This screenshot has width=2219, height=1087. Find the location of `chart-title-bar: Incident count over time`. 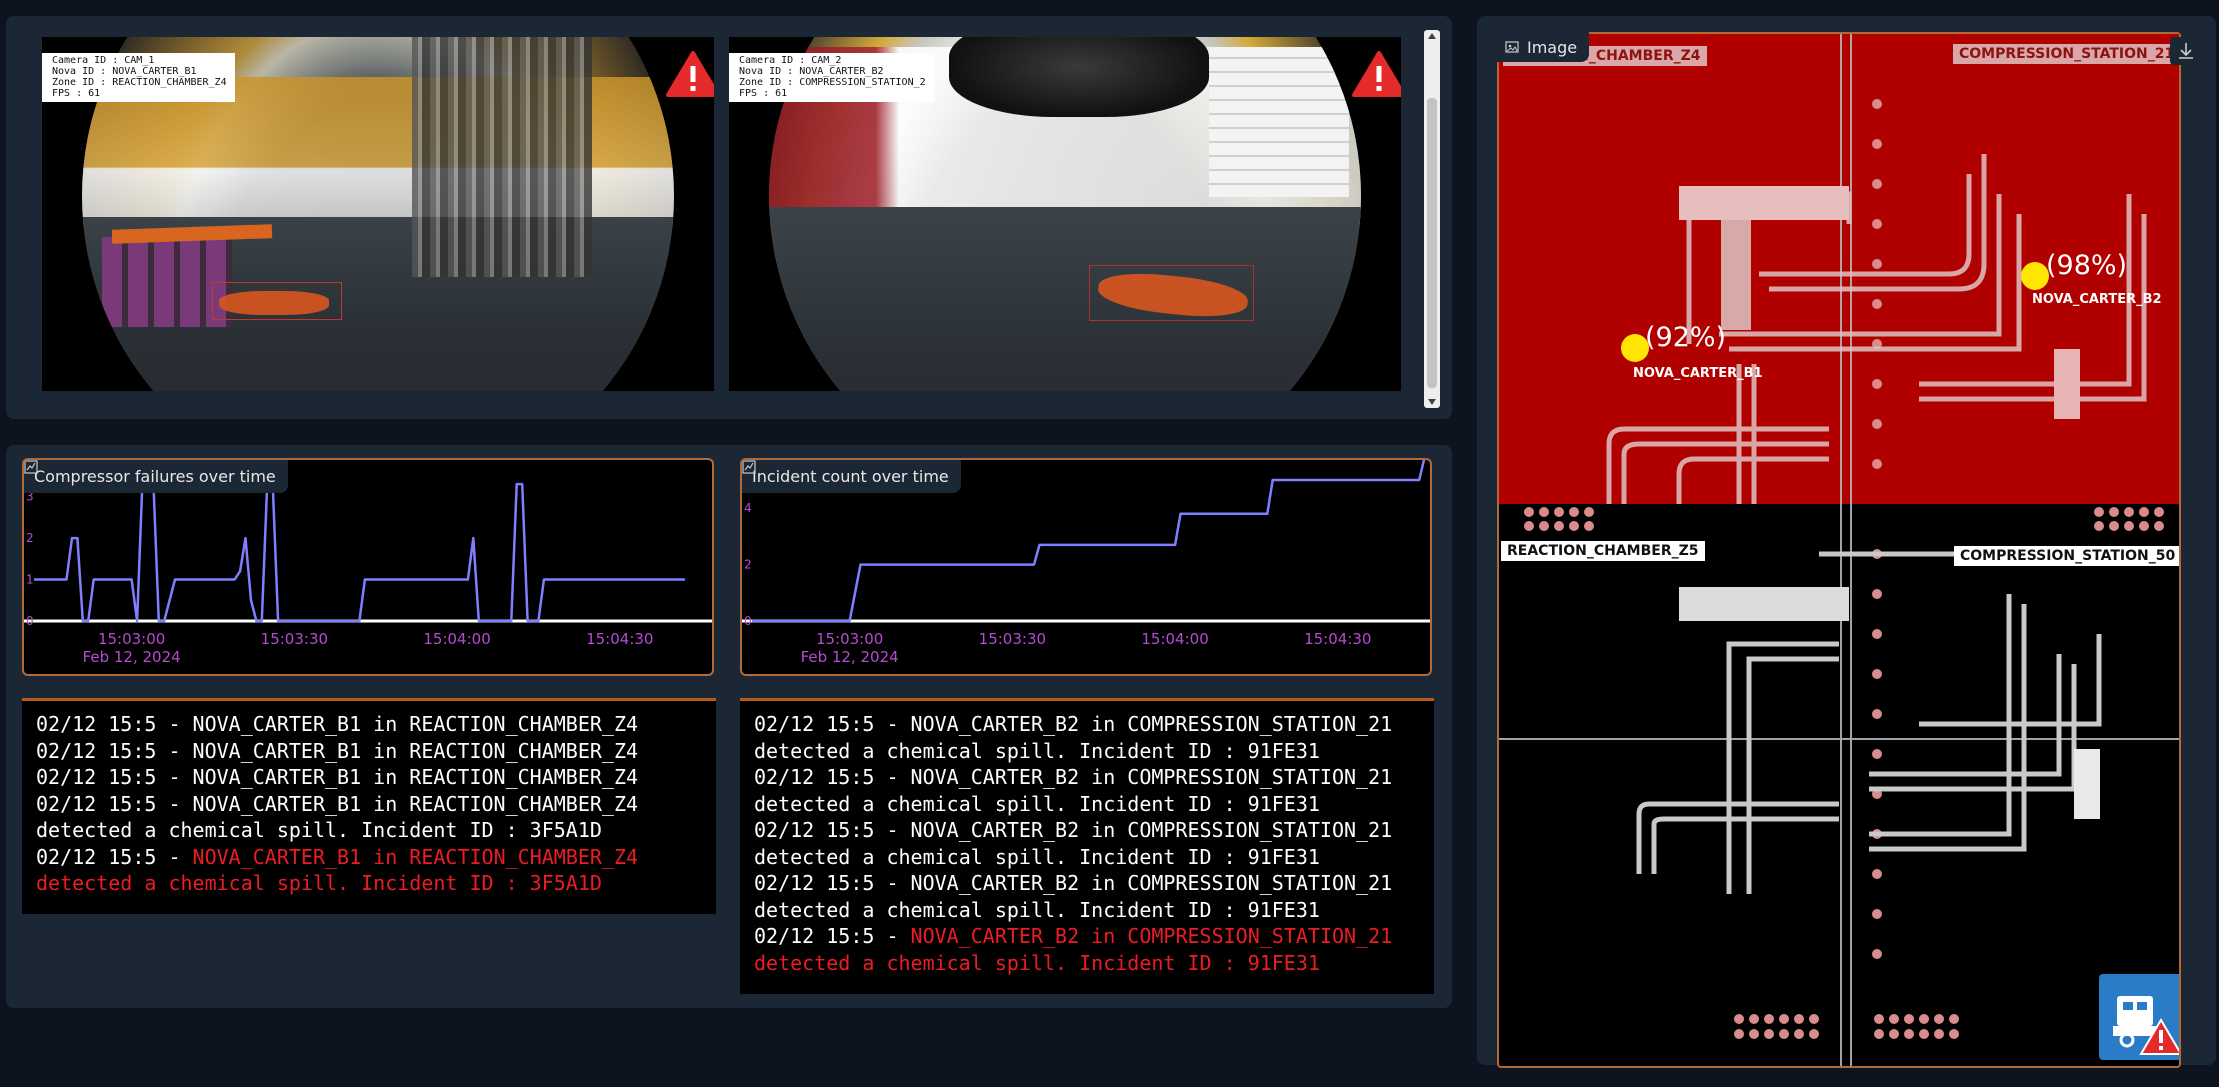

chart-title-bar: Incident count over time is located at coordinates (851, 476).